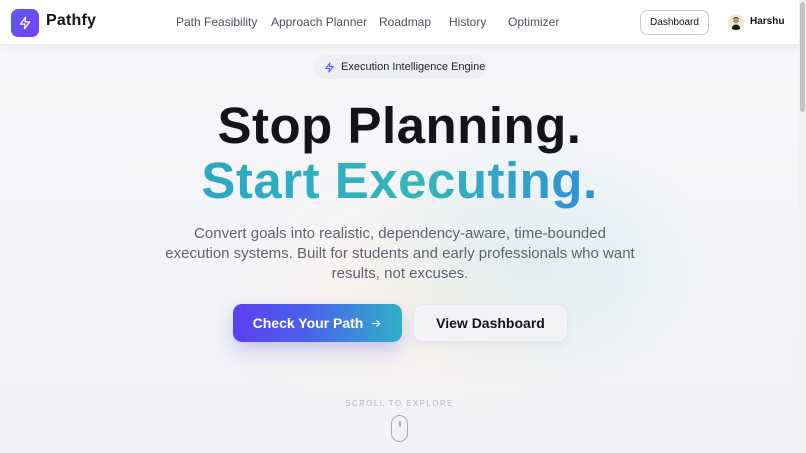 The image size is (806, 453). Describe the element at coordinates (767, 21) in the screenshot. I see `user-name: Harshu` at that location.